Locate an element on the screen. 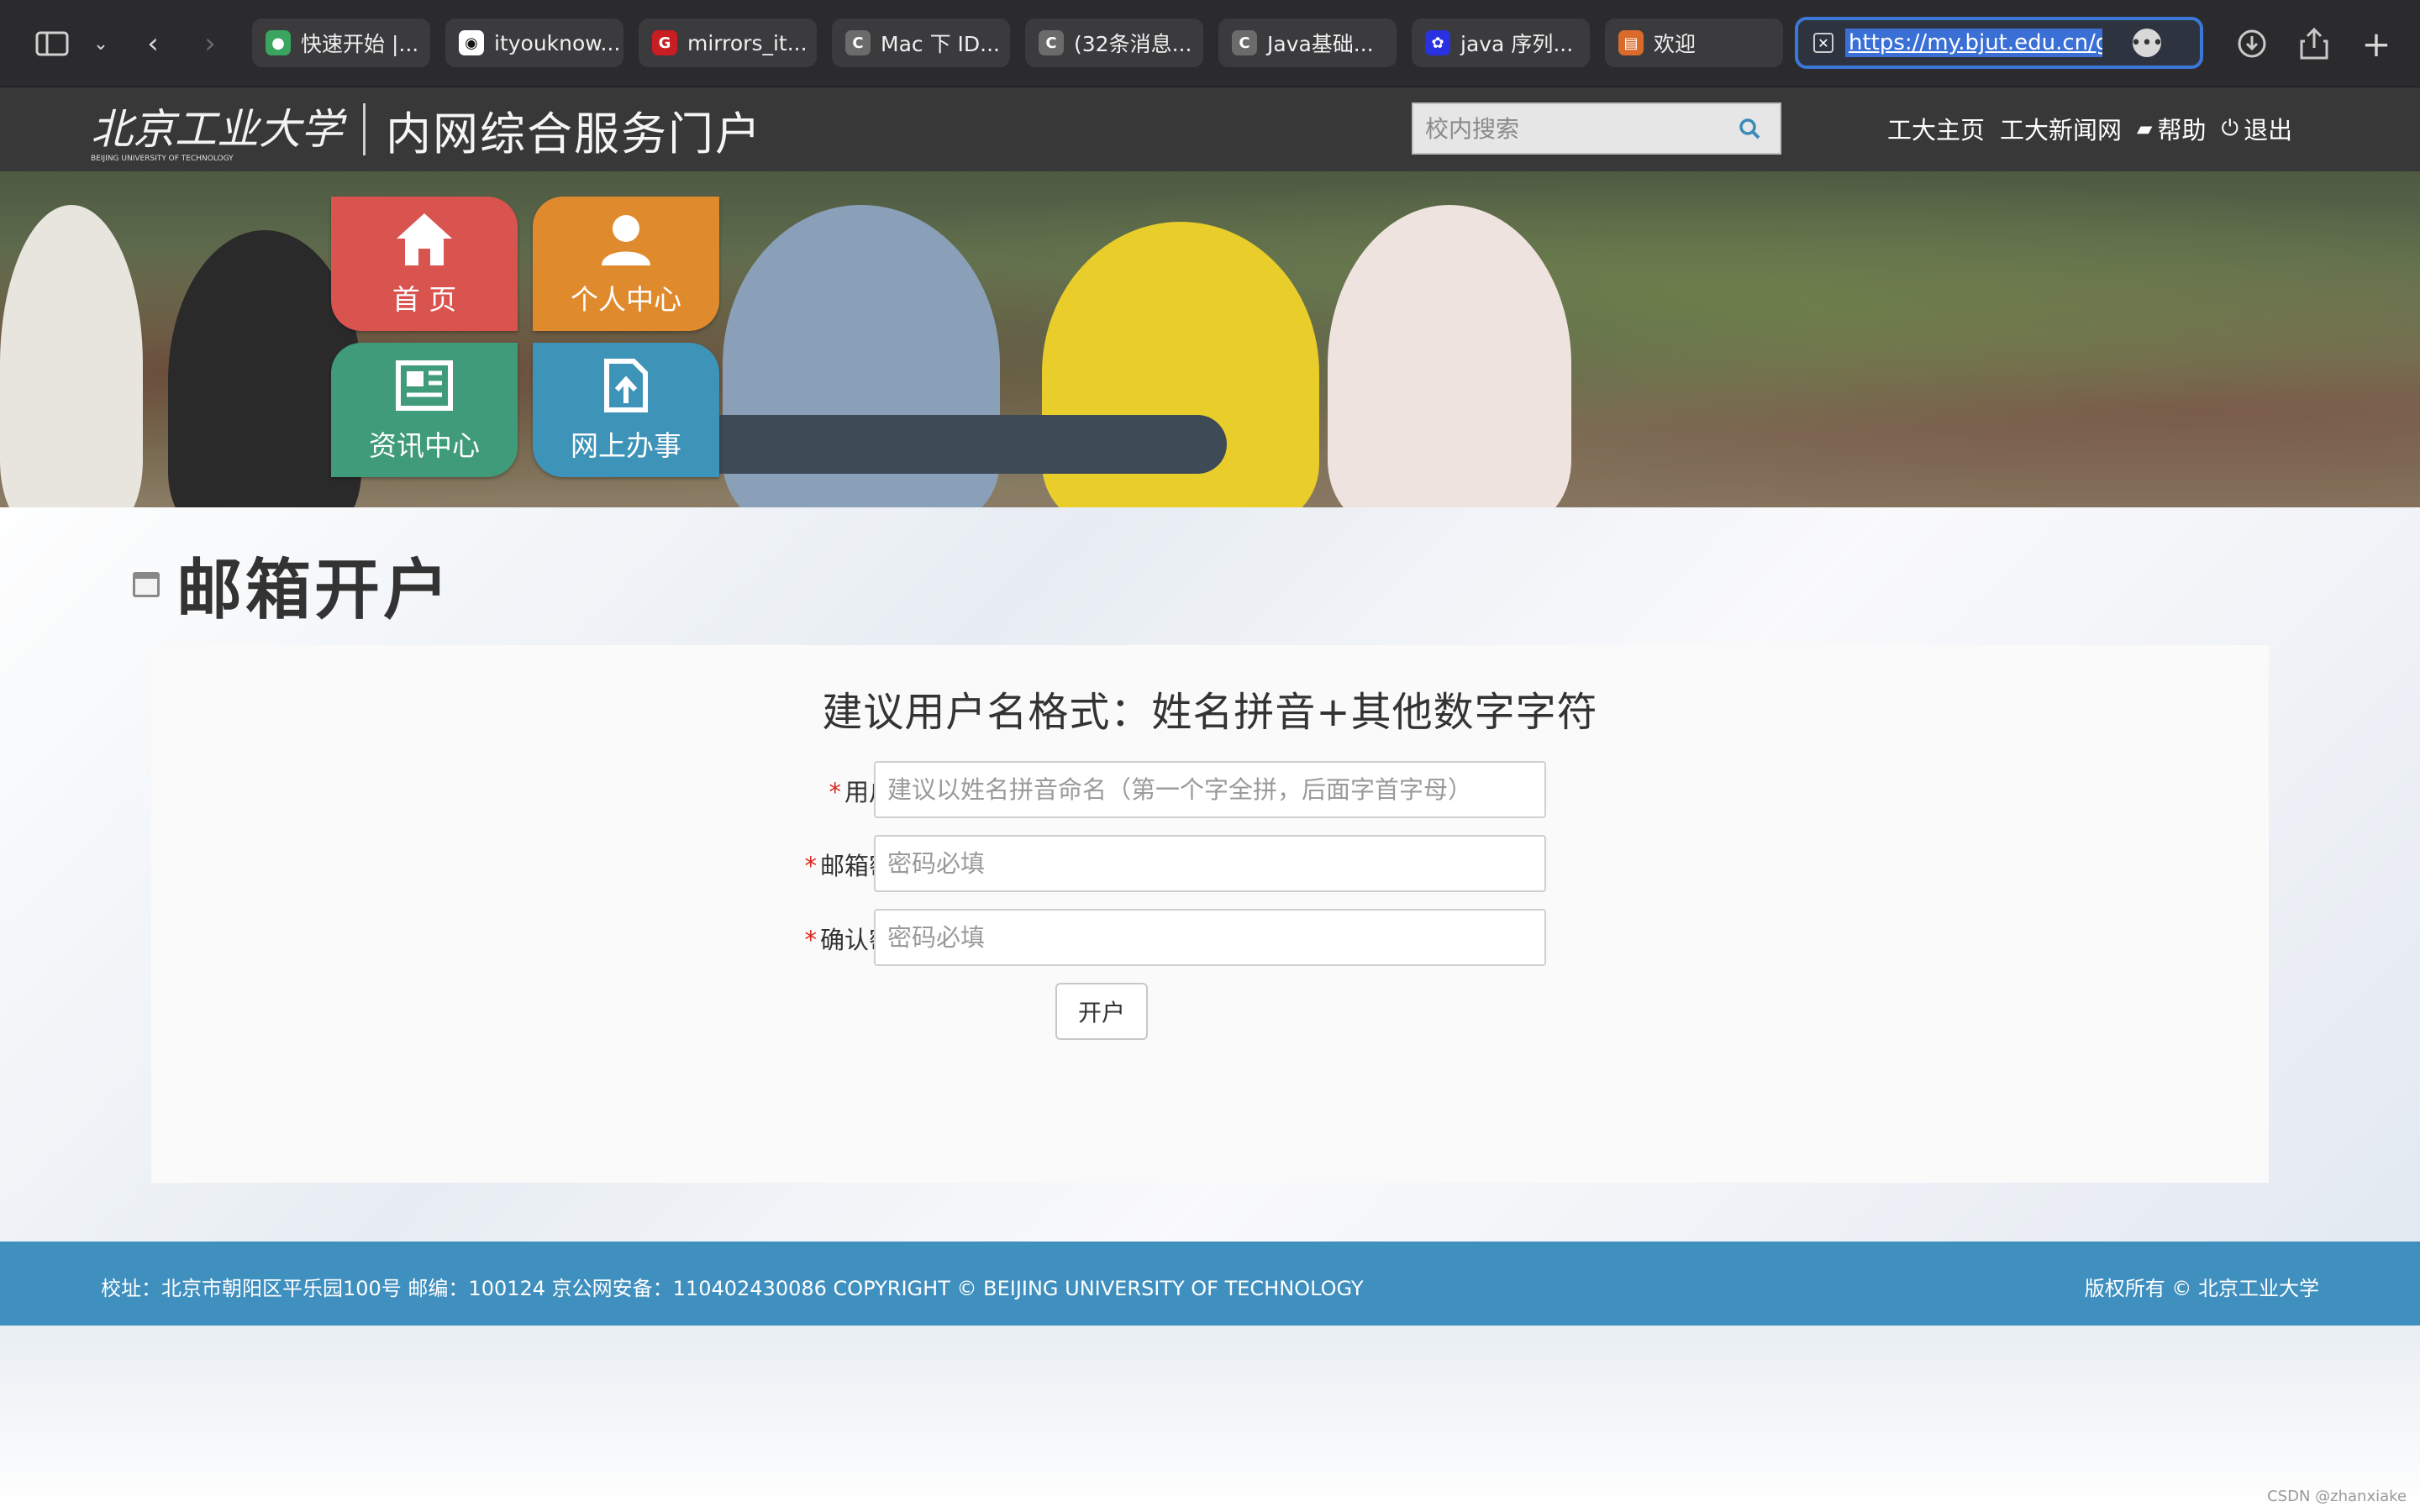 The image size is (2420, 1512). footer-copyright: 版权所有 © 北京工业大学 is located at coordinates (2202, 1288).